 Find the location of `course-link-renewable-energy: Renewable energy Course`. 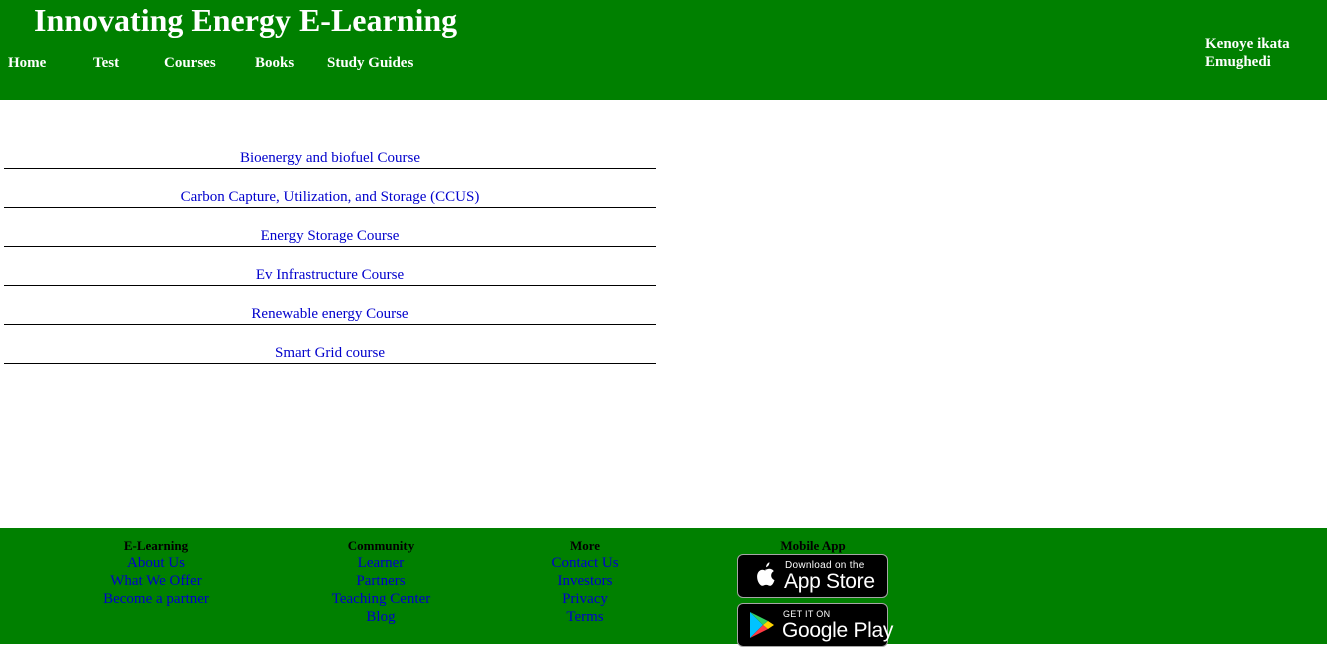

course-link-renewable-energy: Renewable energy Course is located at coordinates (330, 314).